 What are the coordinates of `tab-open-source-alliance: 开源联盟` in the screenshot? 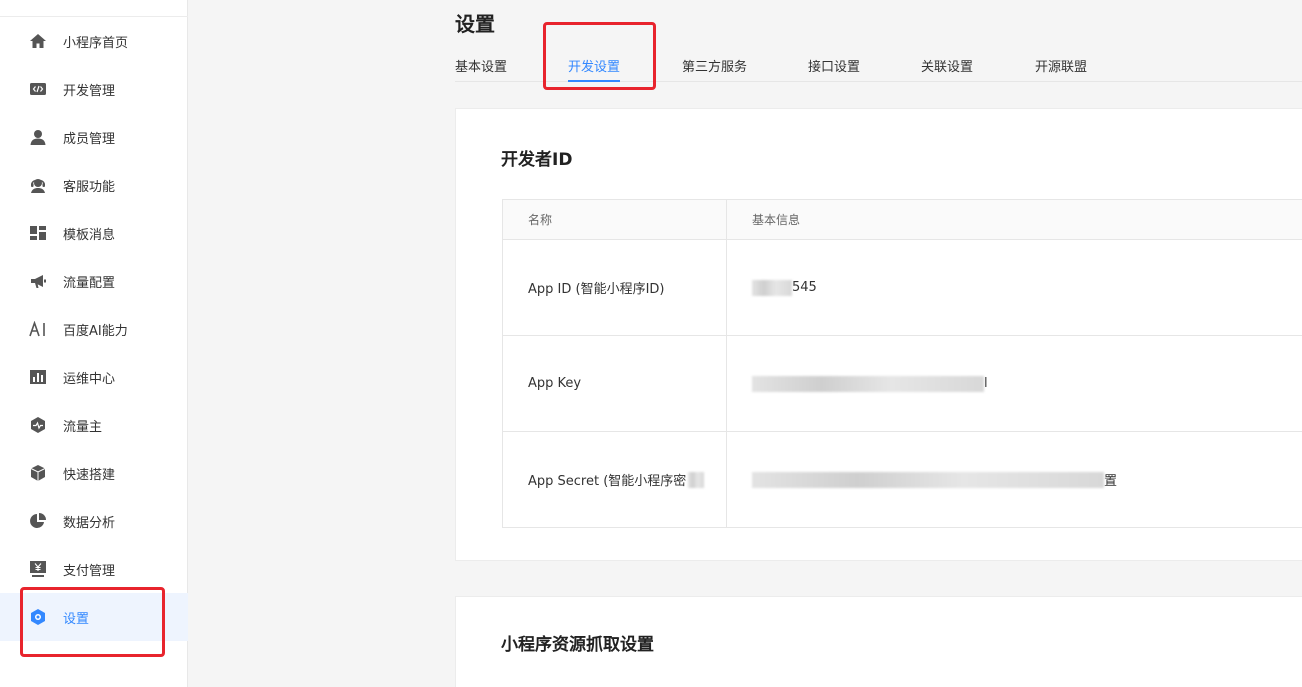 It's located at (1061, 65).